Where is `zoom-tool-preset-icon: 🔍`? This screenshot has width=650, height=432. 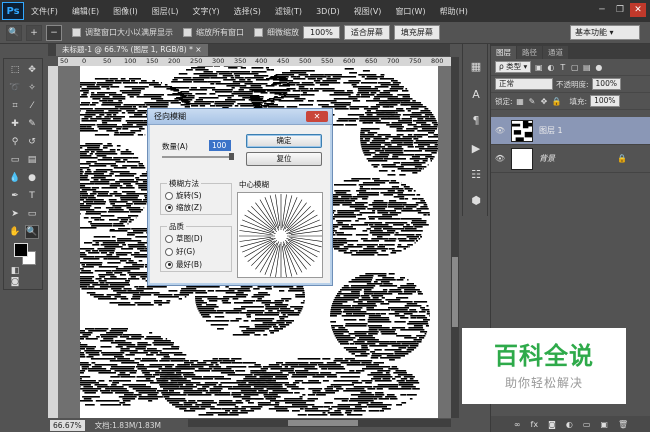 zoom-tool-preset-icon: 🔍 is located at coordinates (14, 32).